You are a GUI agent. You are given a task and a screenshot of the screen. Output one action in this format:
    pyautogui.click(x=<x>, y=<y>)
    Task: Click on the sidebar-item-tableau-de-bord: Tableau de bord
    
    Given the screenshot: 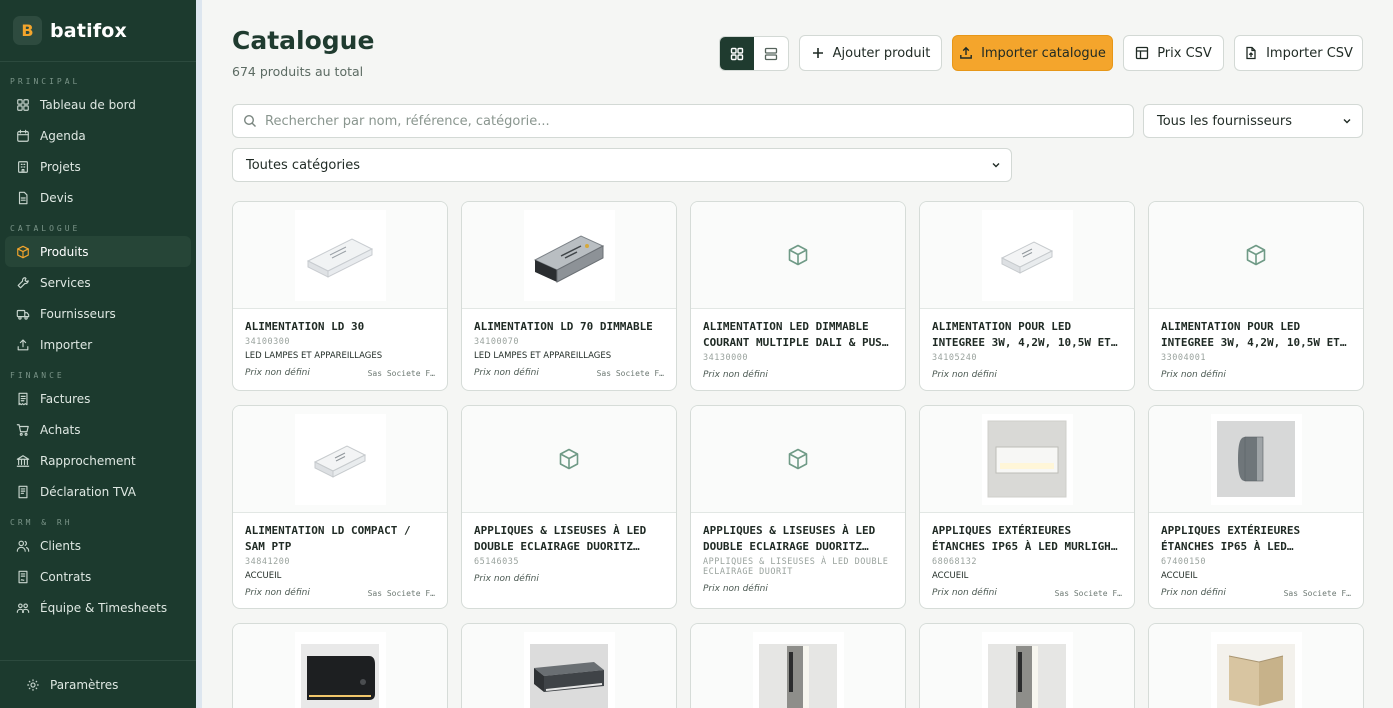 What is the action you would take?
    pyautogui.click(x=98, y=104)
    